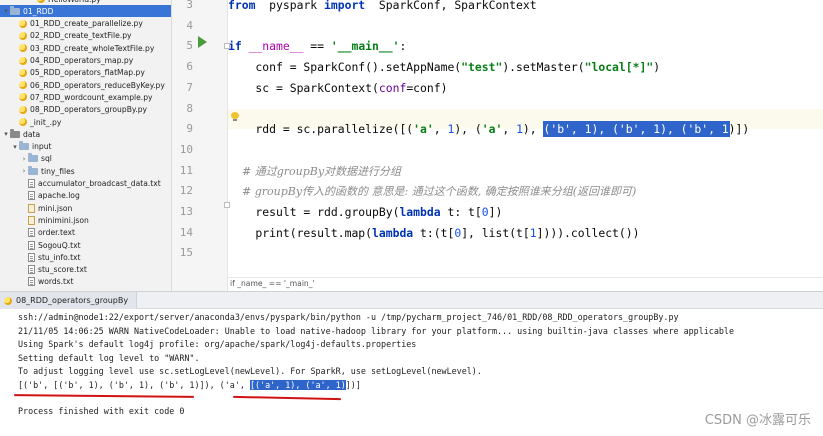 This screenshot has width=823, height=436. What do you see at coordinates (85, 220) in the screenshot?
I see `tree-item: minimini.json` at bounding box center [85, 220].